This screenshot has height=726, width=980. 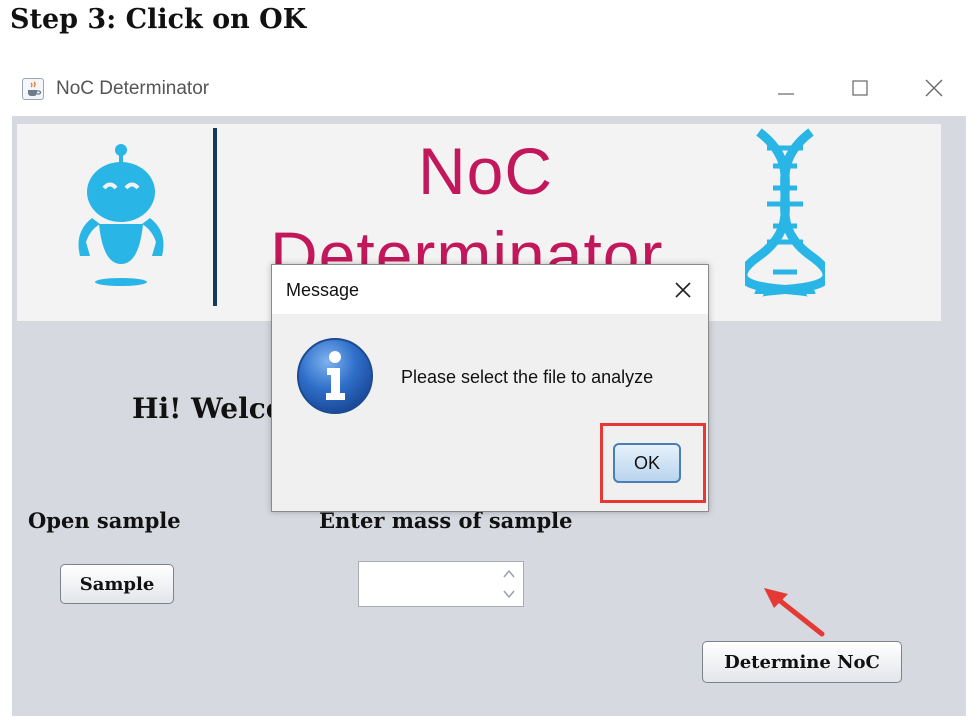 What do you see at coordinates (527, 377) in the screenshot?
I see `dialog-message: Please select the file to analyze` at bounding box center [527, 377].